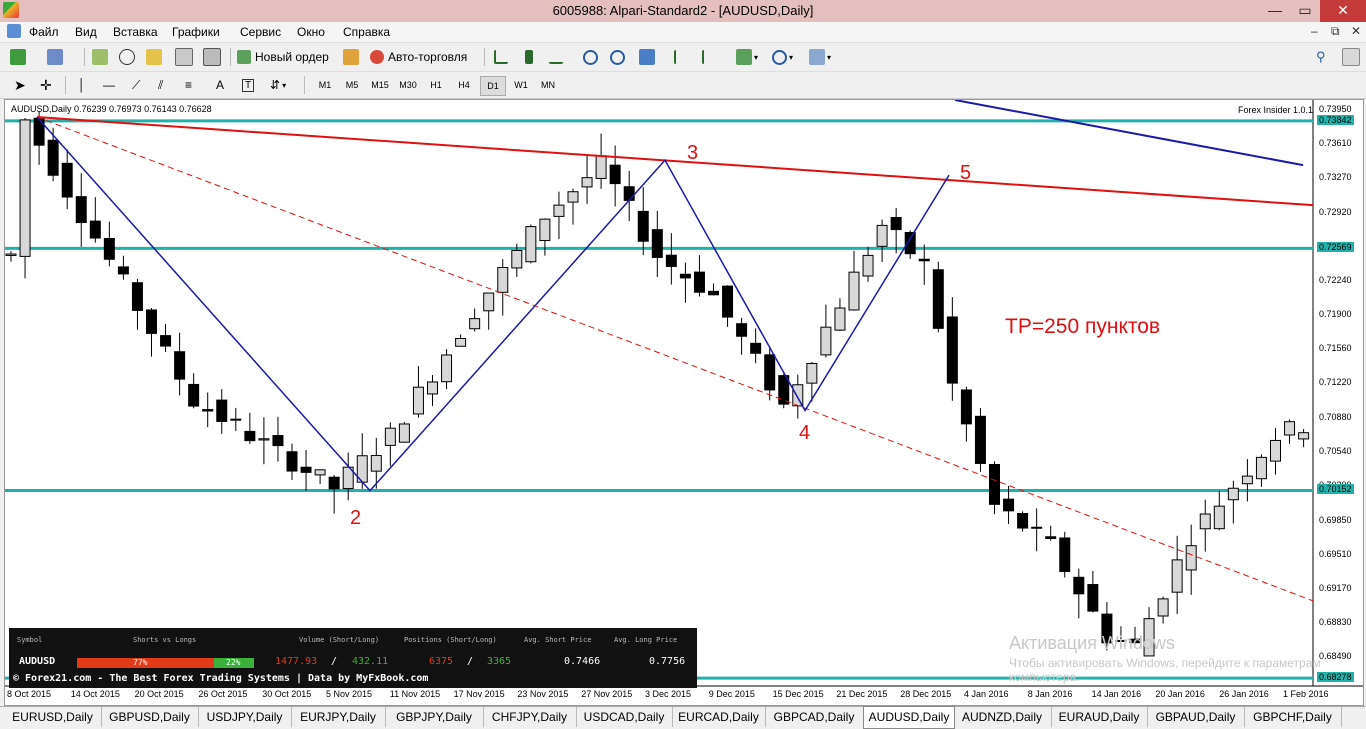  Describe the element at coordinates (46, 85) in the screenshot. I see `crosshair-button: ✛` at that location.